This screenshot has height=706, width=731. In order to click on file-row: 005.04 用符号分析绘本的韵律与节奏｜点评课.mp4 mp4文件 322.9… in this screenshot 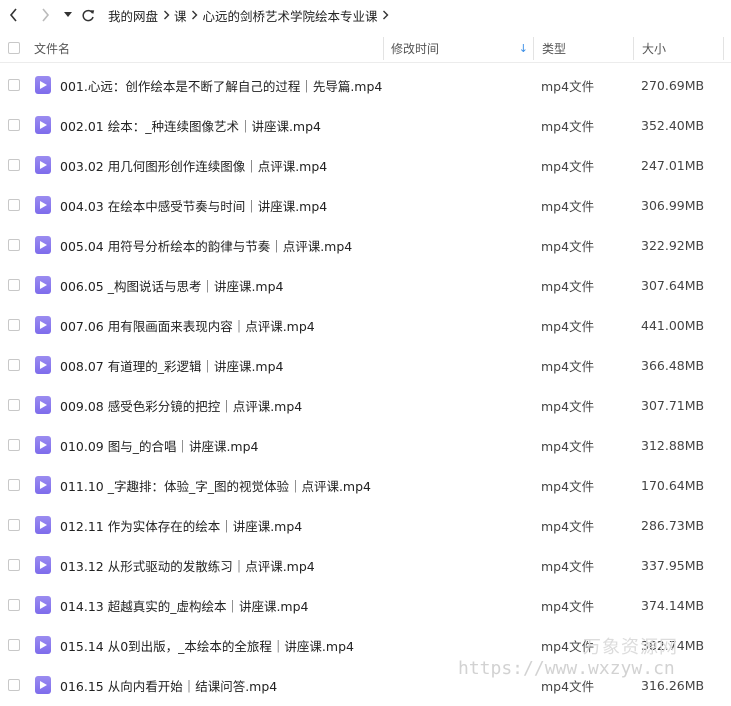, I will do `click(365, 245)`.